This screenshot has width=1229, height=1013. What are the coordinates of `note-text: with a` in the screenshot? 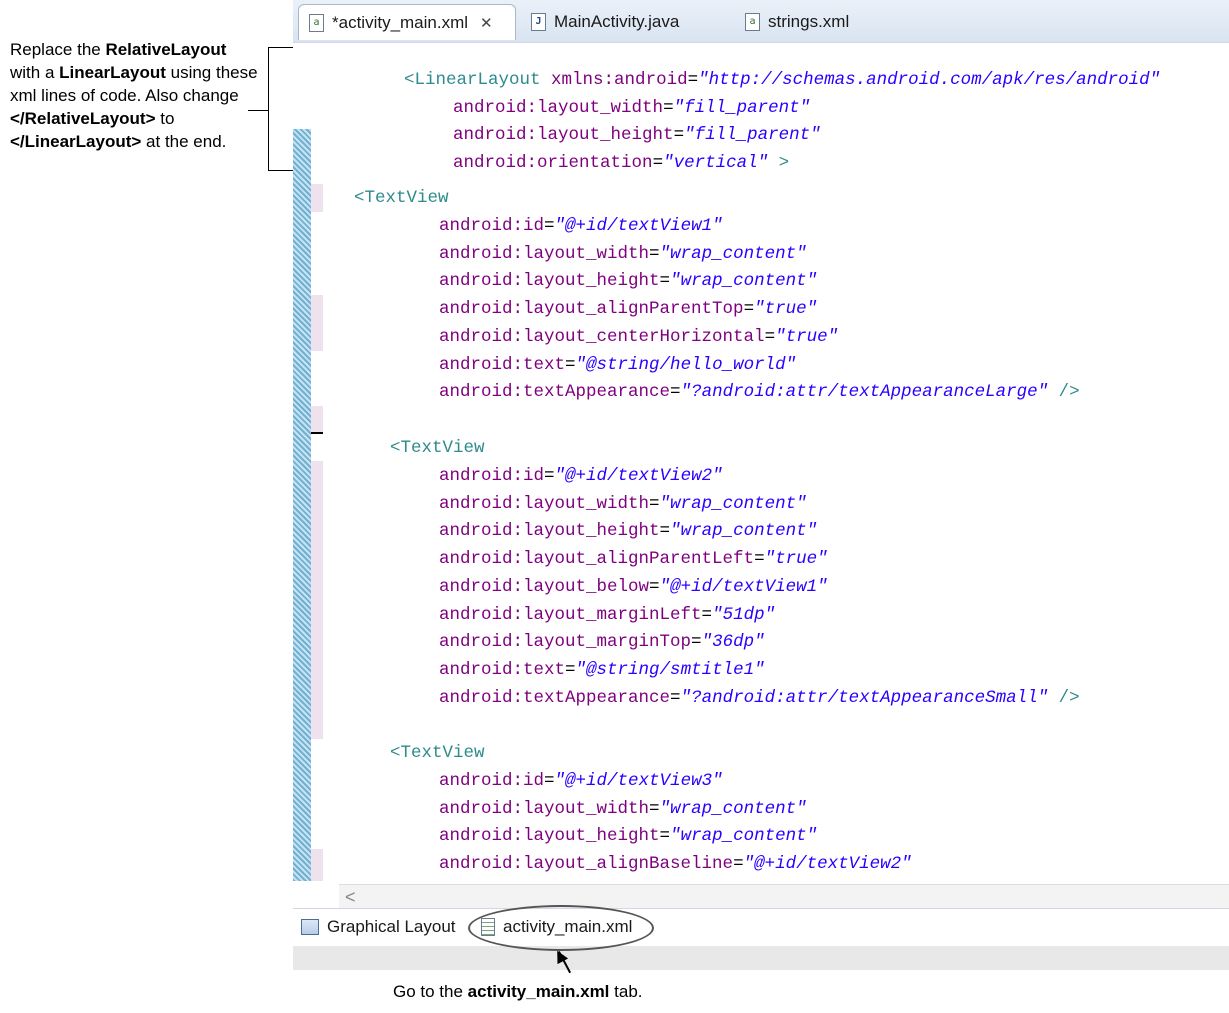 It's located at (35, 72).